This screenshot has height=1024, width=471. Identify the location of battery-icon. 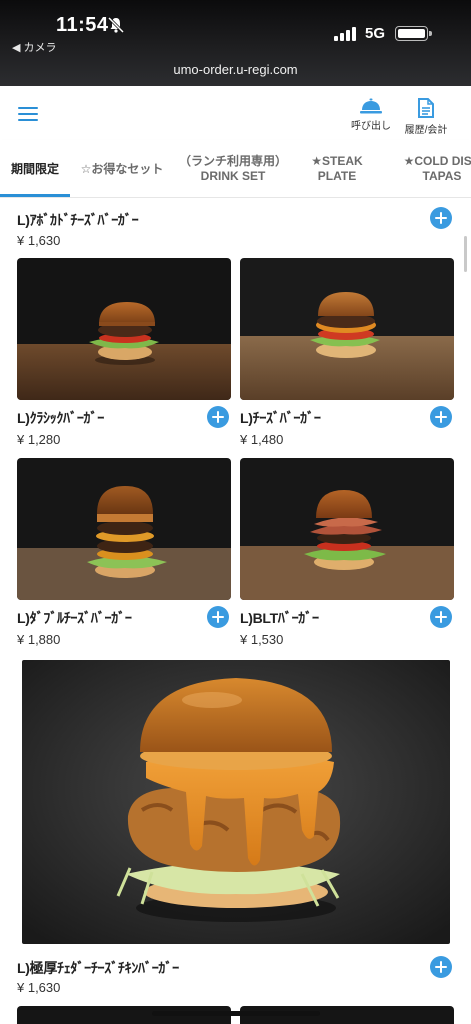
(413, 33).